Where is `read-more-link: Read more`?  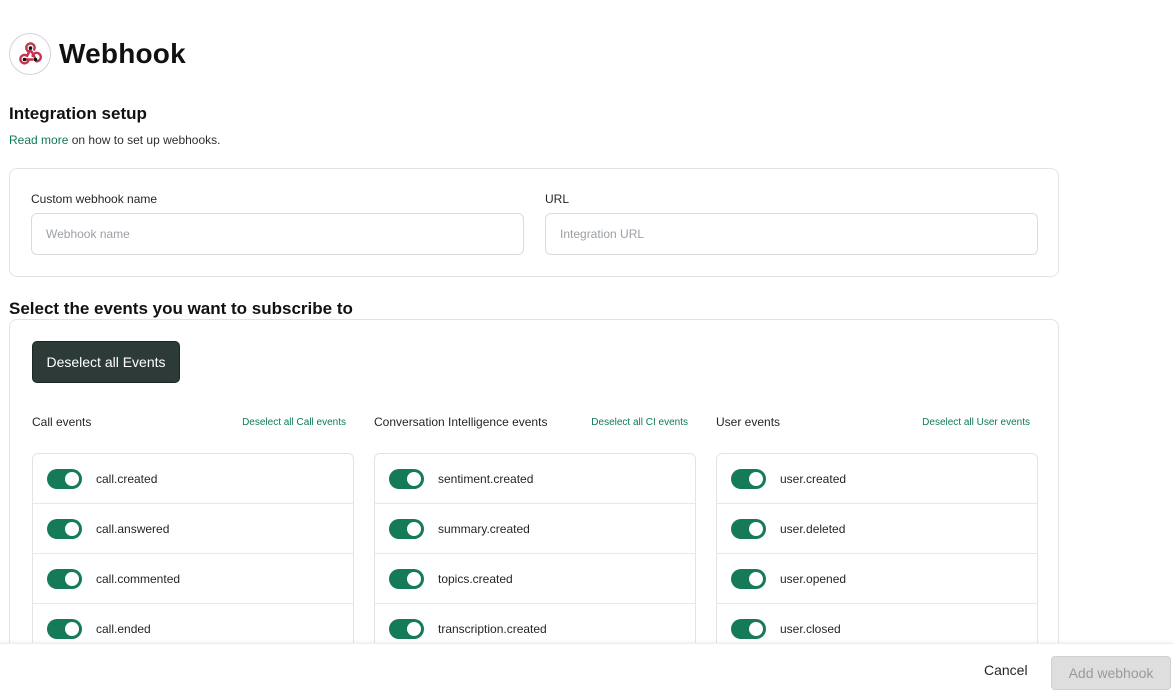
read-more-link: Read more is located at coordinates (38, 140).